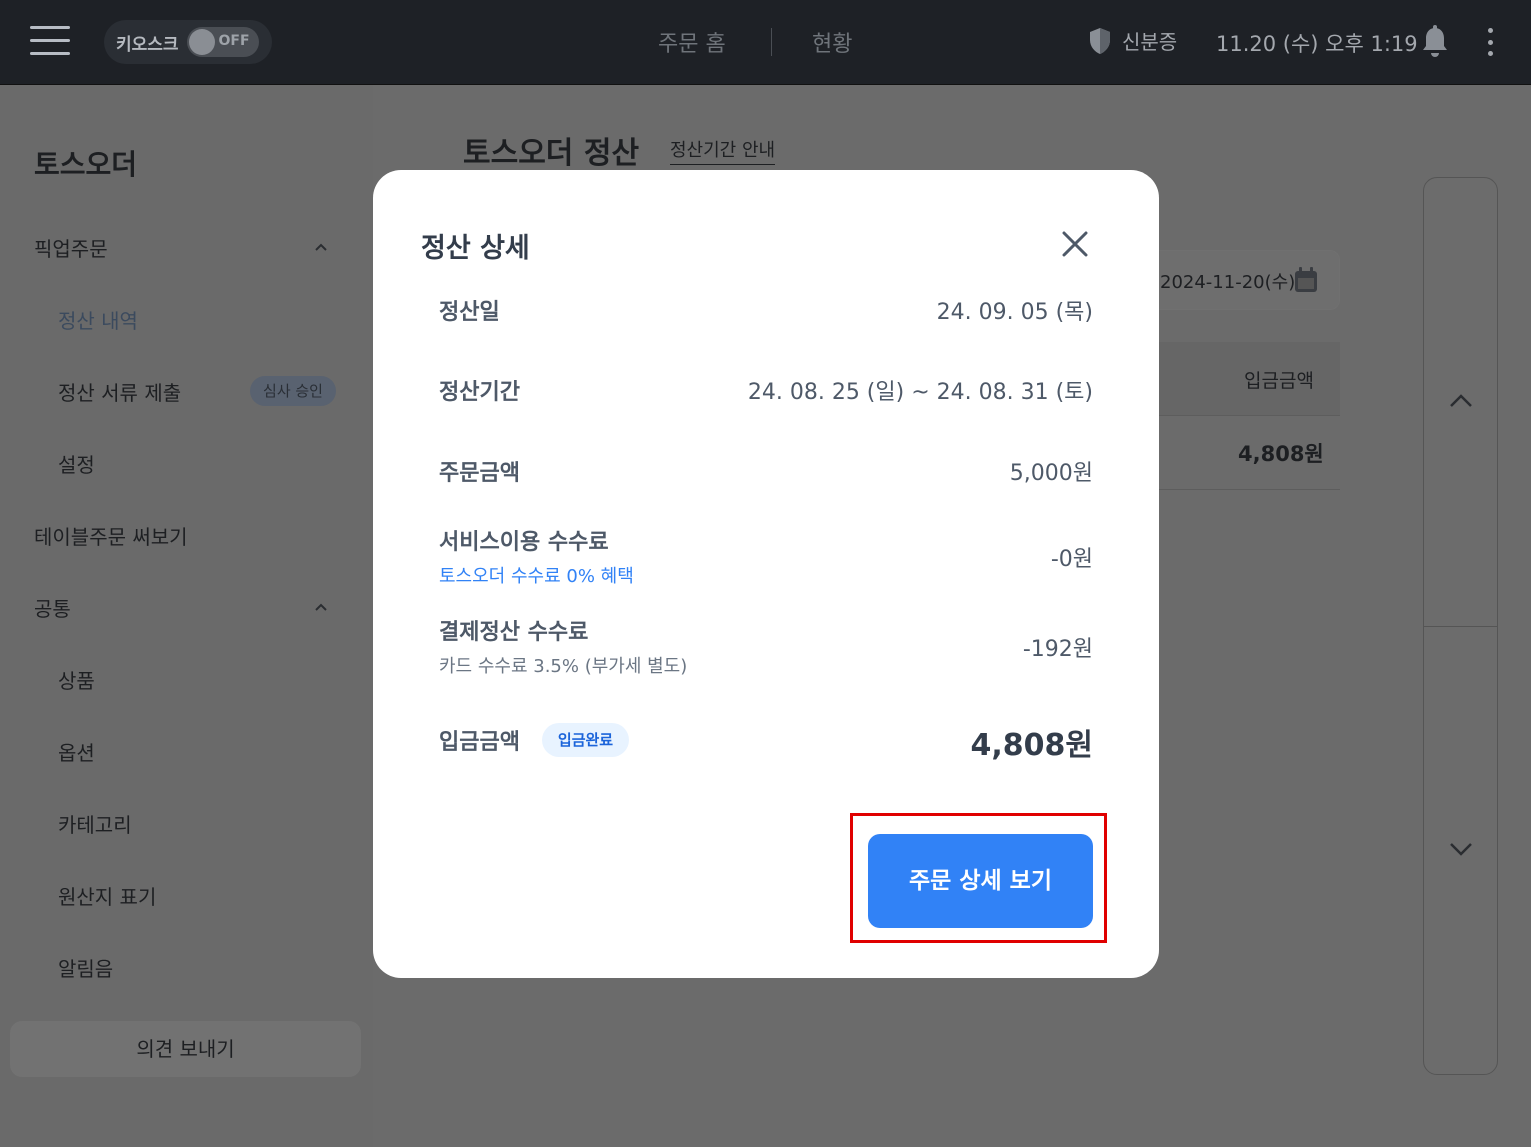 This screenshot has height=1147, width=1531. I want to click on deposit-amount-label: 입금금액, so click(479, 742).